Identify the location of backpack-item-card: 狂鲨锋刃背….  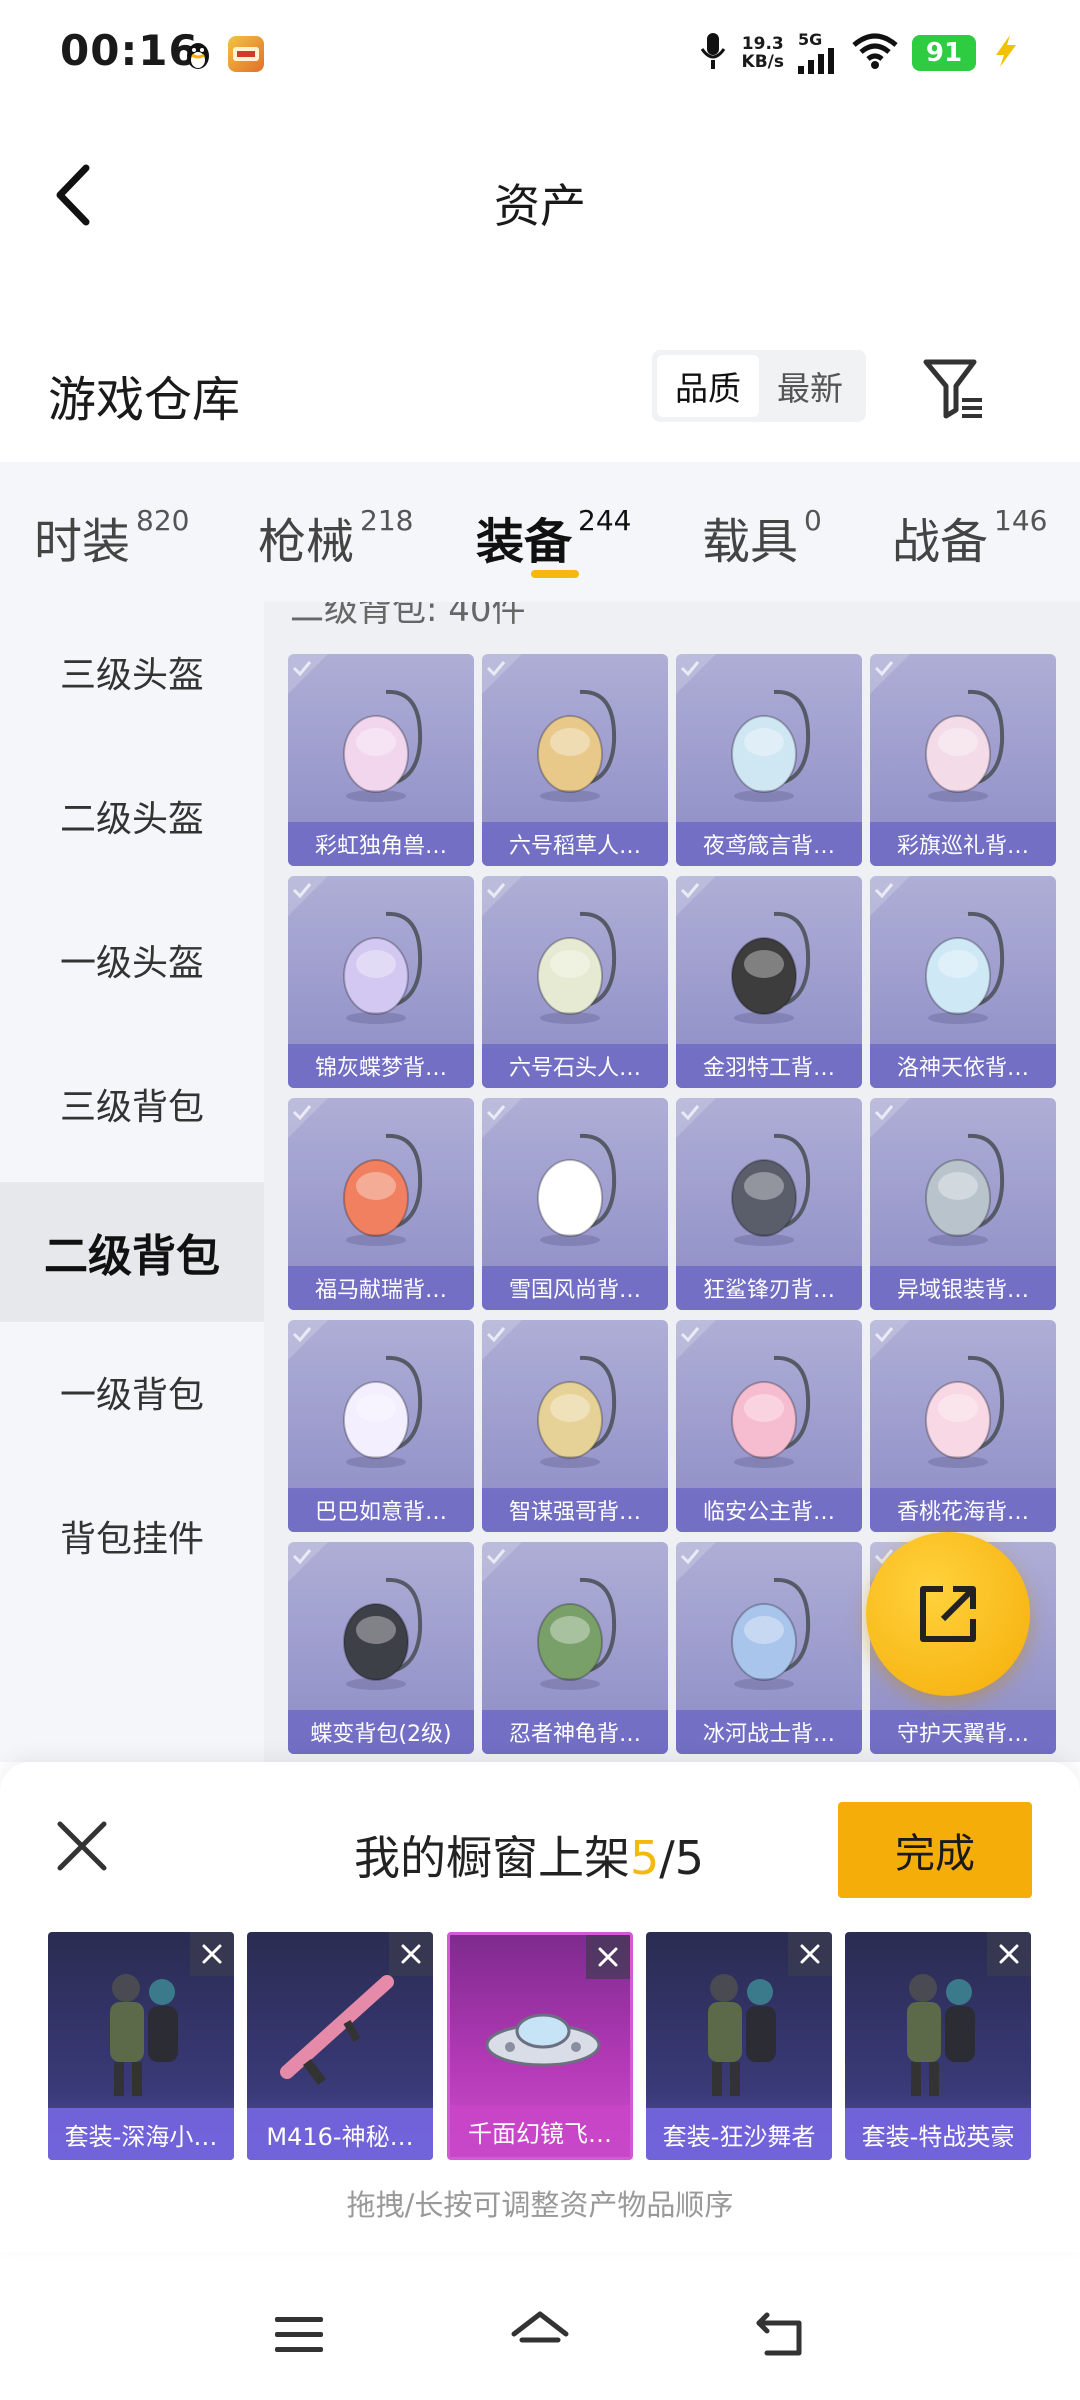
(769, 1204).